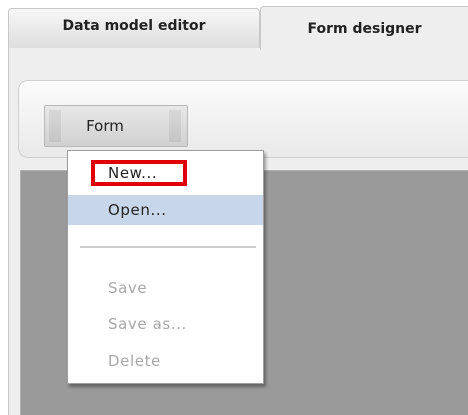  I want to click on menu-item-label: Delete, so click(134, 361).